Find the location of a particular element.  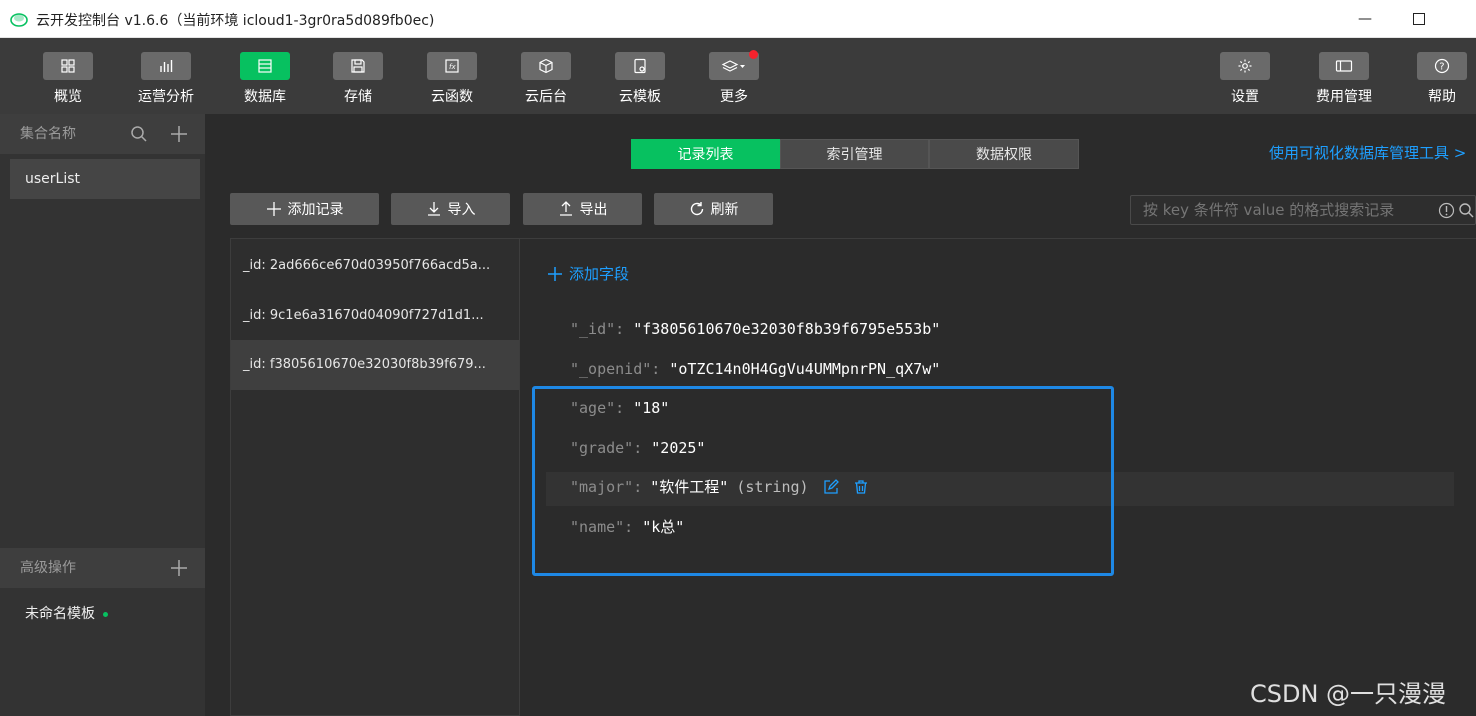

toolbar-label: 数据库 is located at coordinates (265, 97).